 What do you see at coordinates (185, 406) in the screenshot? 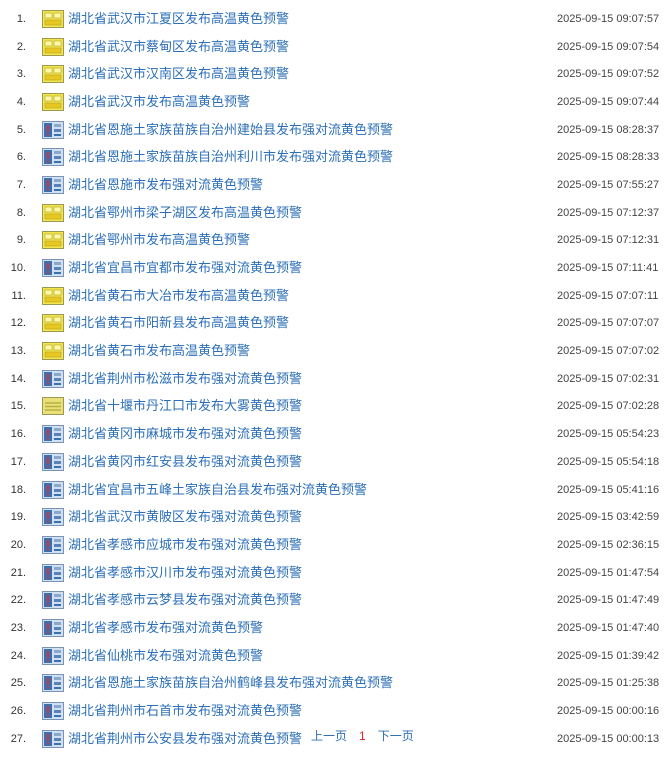
I see `alert-title-link: 湖北省十堰市丹江口市发布大雾黄色预警` at bounding box center [185, 406].